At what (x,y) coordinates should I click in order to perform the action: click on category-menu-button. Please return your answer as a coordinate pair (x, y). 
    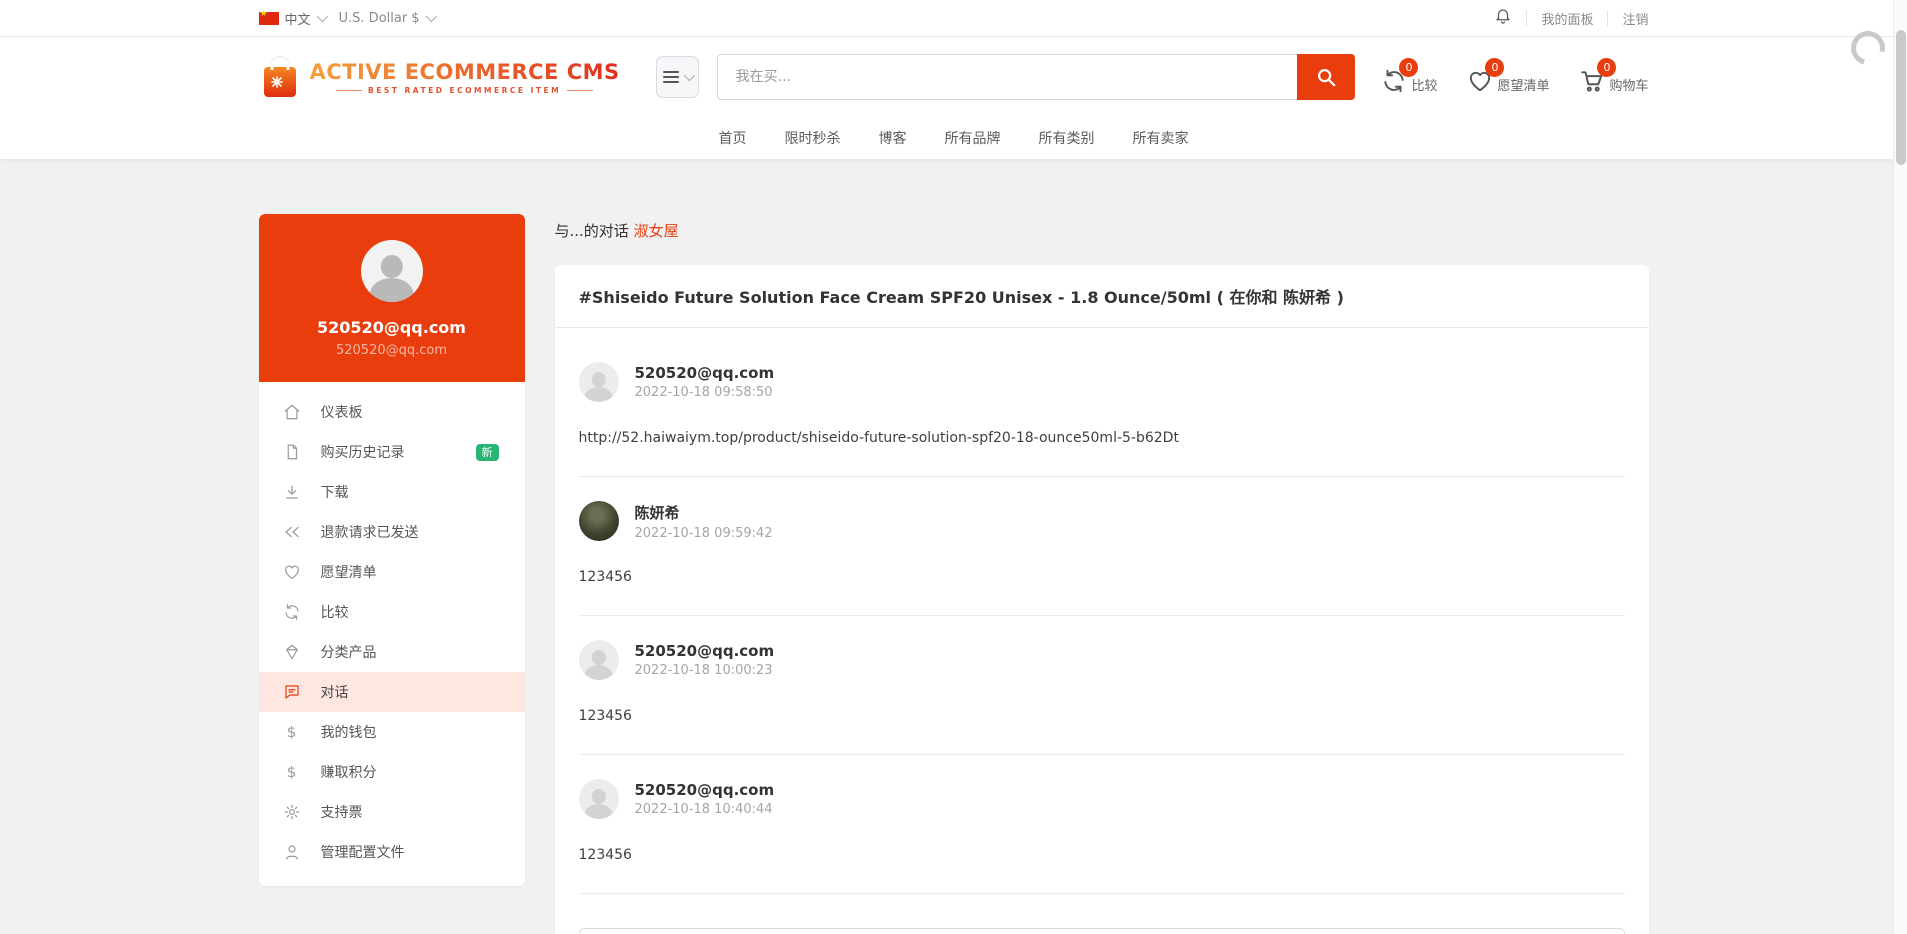
    Looking at the image, I should click on (677, 77).